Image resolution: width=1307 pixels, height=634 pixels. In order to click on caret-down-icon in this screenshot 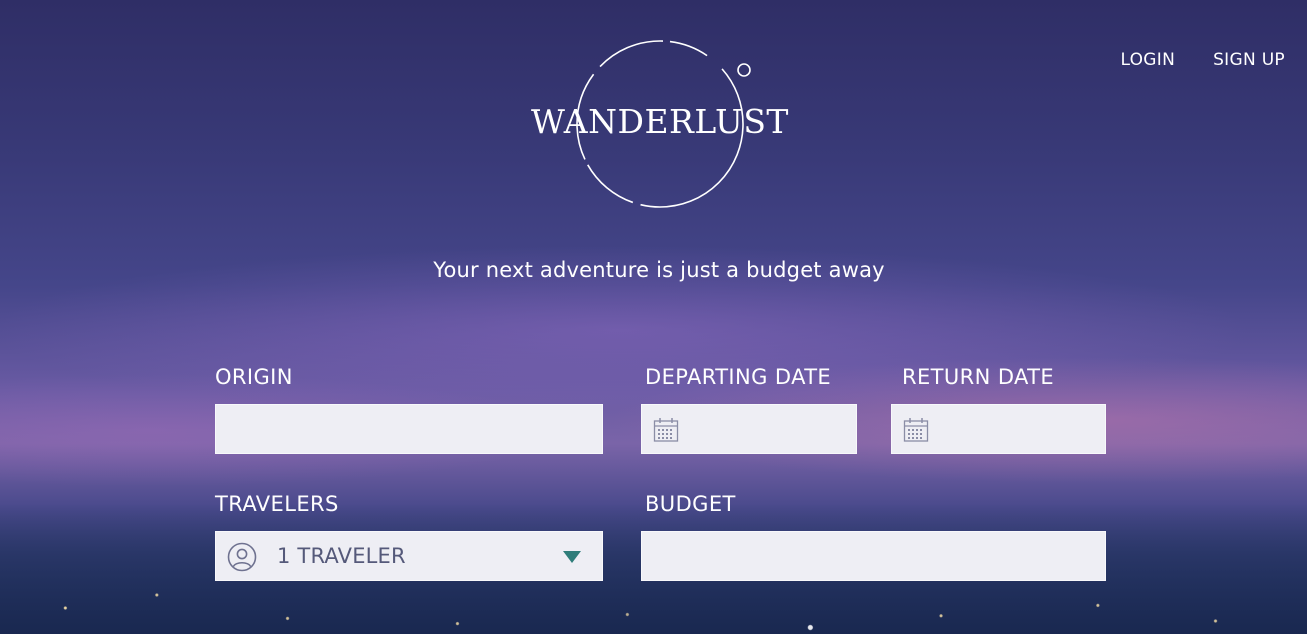, I will do `click(572, 557)`.